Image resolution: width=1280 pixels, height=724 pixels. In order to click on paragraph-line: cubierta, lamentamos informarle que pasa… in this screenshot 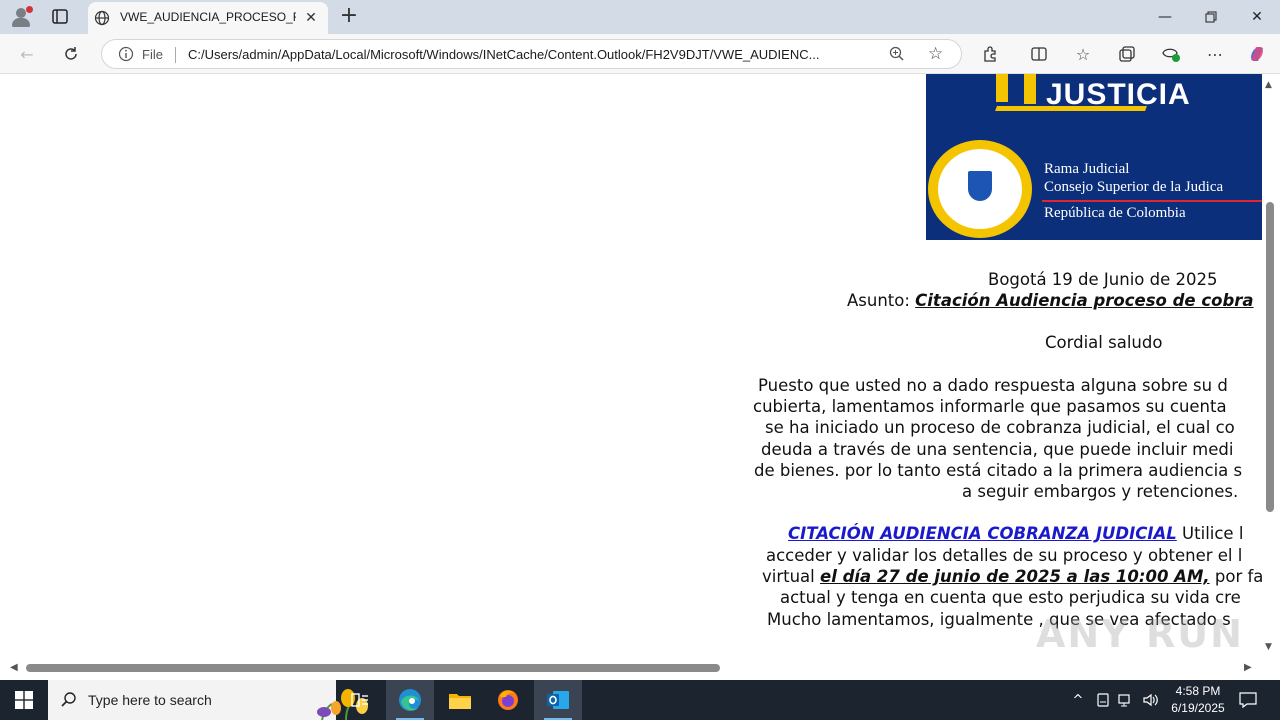, I will do `click(990, 406)`.